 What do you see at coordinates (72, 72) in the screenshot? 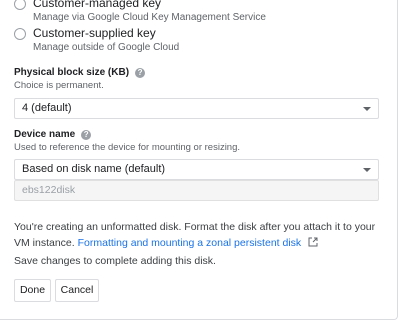
I see `block-size-label-text: Physical block size (KB)` at bounding box center [72, 72].